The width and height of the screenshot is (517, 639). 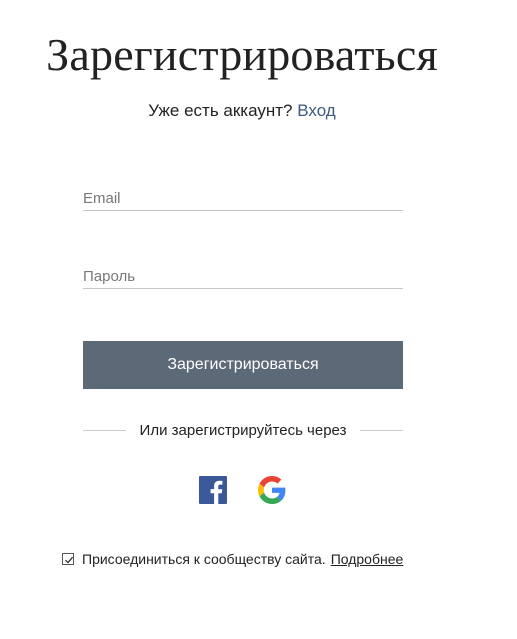 I want to click on community-checkbox, so click(x=68, y=559).